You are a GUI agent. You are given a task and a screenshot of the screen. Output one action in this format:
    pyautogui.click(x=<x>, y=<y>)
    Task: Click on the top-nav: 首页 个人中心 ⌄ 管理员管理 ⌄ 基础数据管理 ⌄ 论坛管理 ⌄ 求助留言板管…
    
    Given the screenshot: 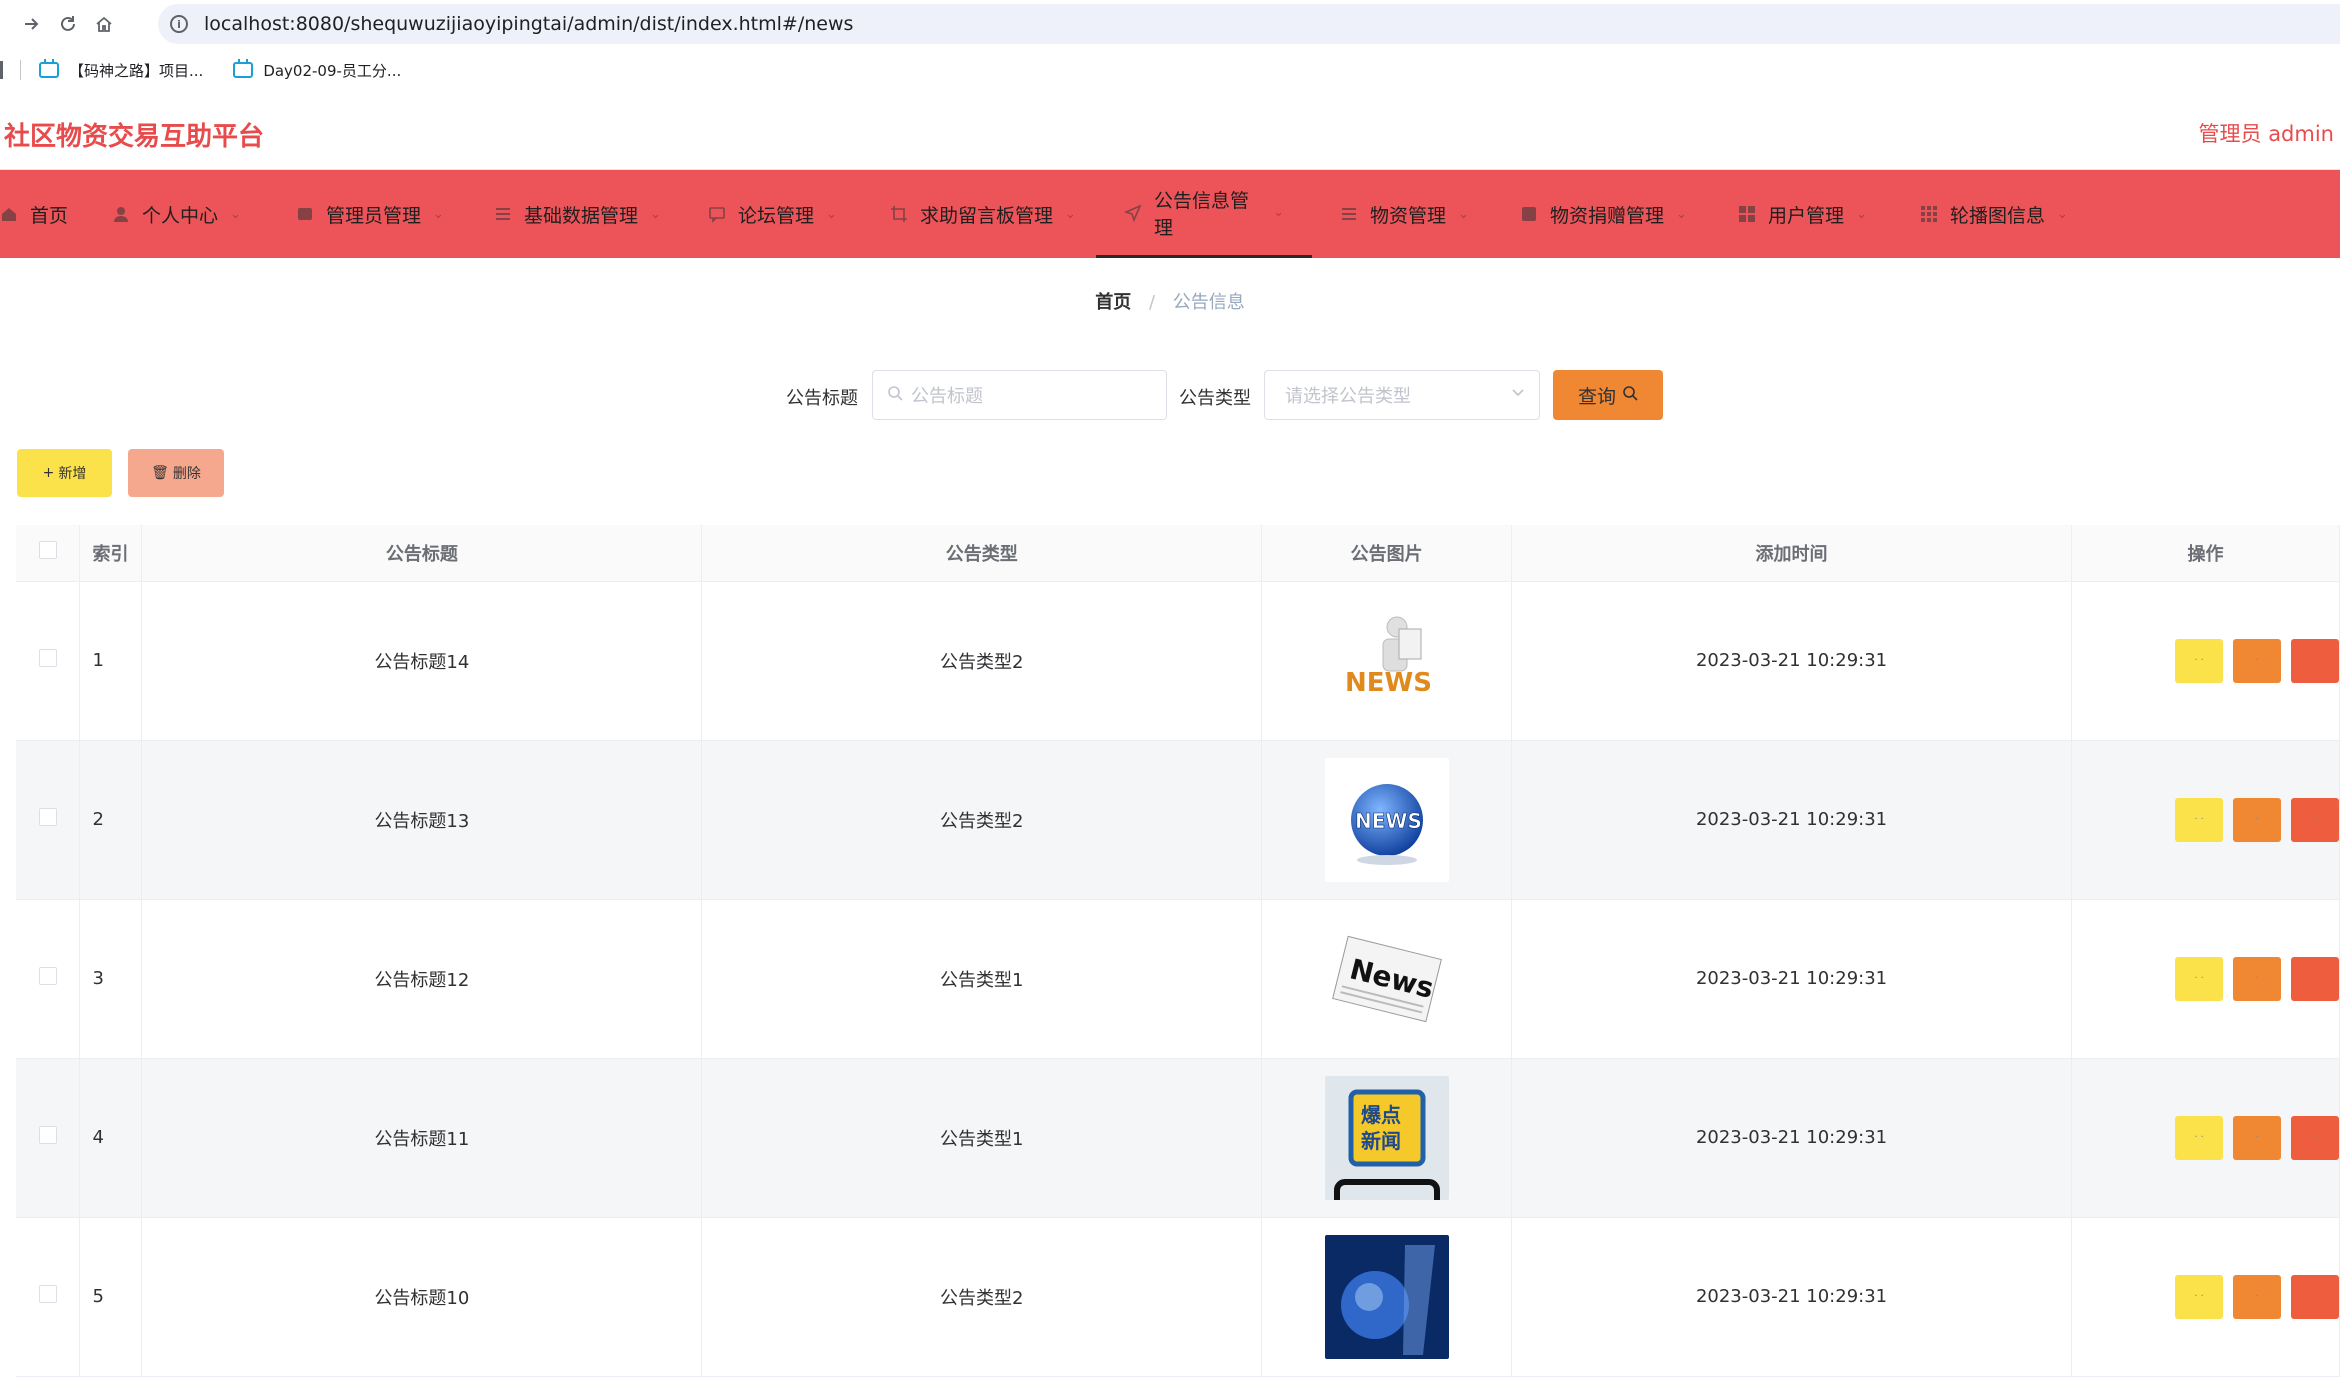 What is the action you would take?
    pyautogui.click(x=1170, y=214)
    